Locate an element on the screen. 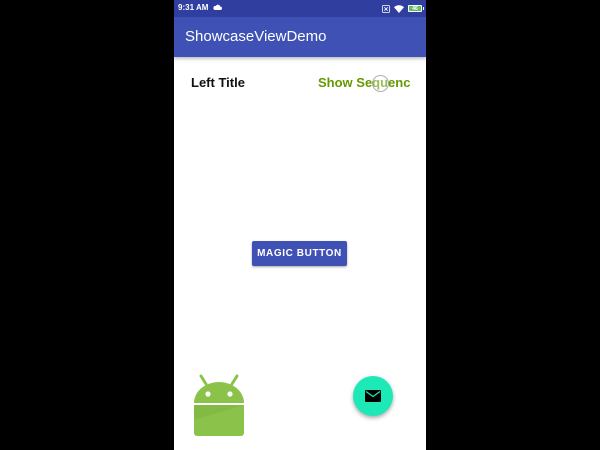  email-fab is located at coordinates (373, 396).